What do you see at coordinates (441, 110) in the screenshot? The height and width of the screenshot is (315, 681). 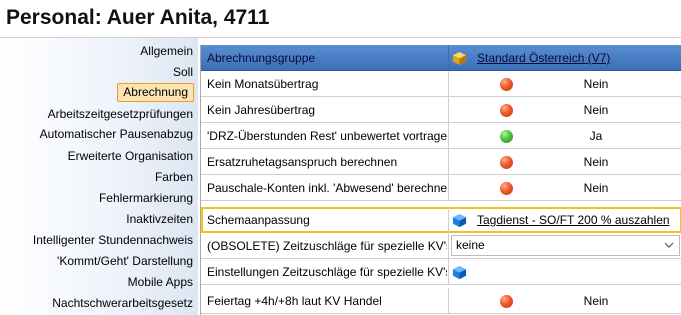 I see `kein-jahresuebertrag-row: Kein Jahresübertrag Nein` at bounding box center [441, 110].